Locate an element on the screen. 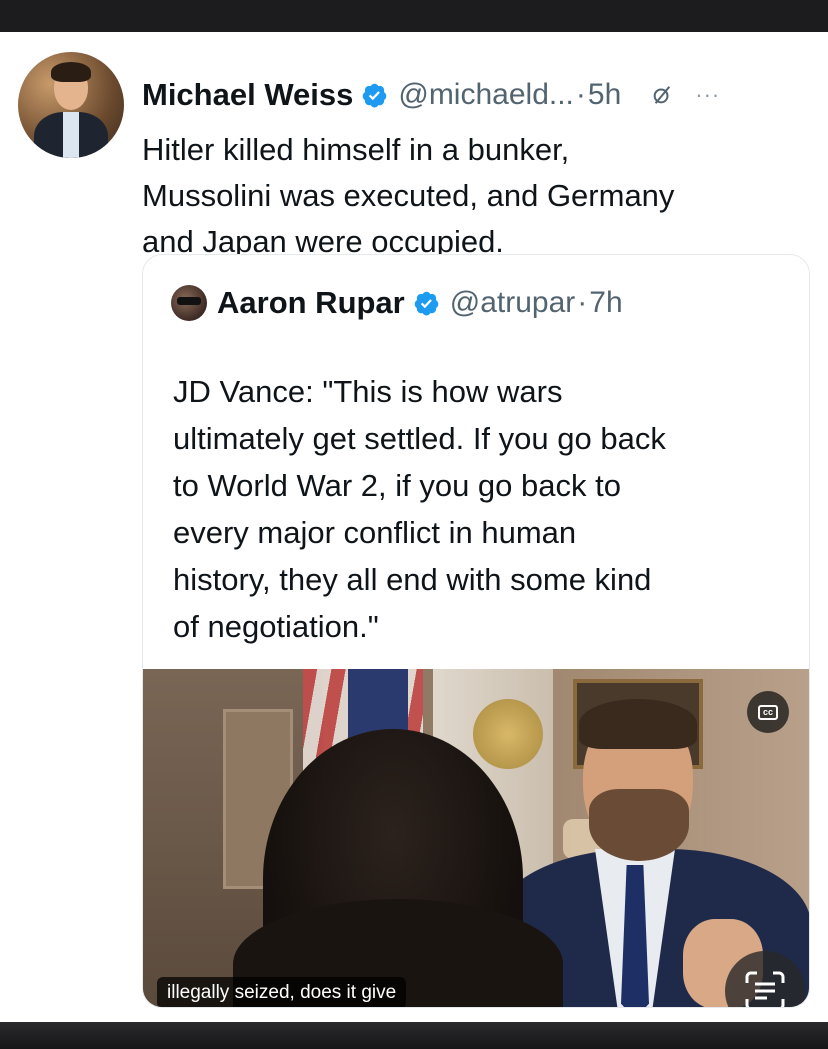 Image resolution: width=828 pixels, height=1049 pixels. more-options-icon: ··· is located at coordinates (707, 95).